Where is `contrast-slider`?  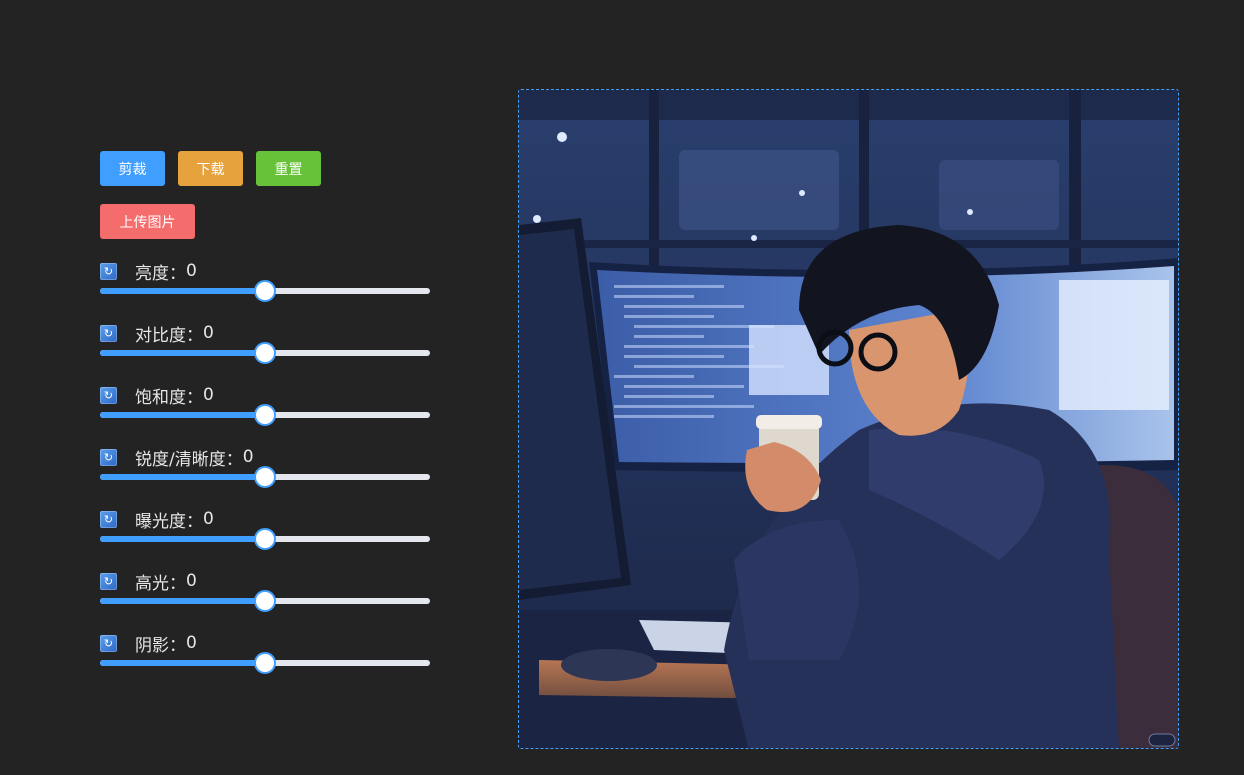 contrast-slider is located at coordinates (265, 353).